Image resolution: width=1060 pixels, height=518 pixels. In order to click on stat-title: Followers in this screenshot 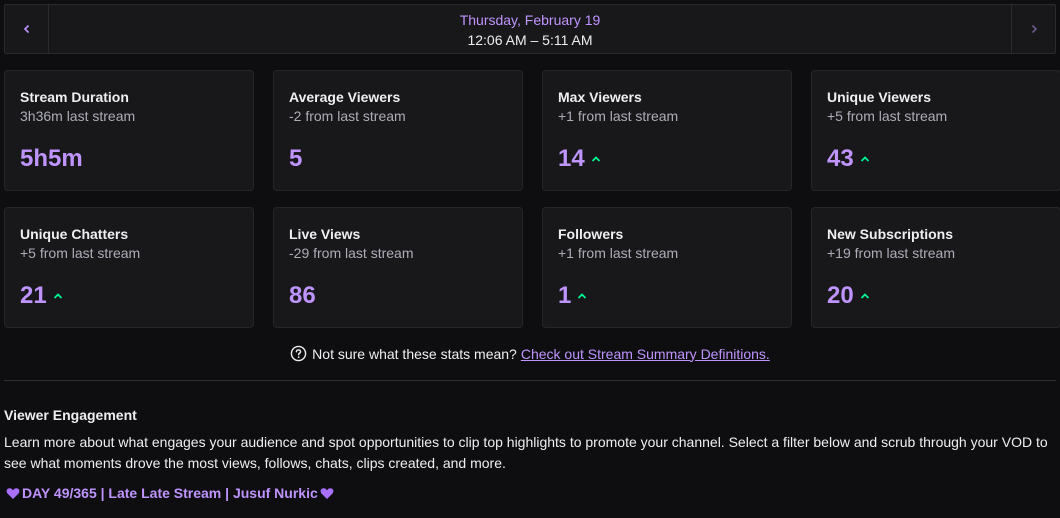, I will do `click(591, 234)`.